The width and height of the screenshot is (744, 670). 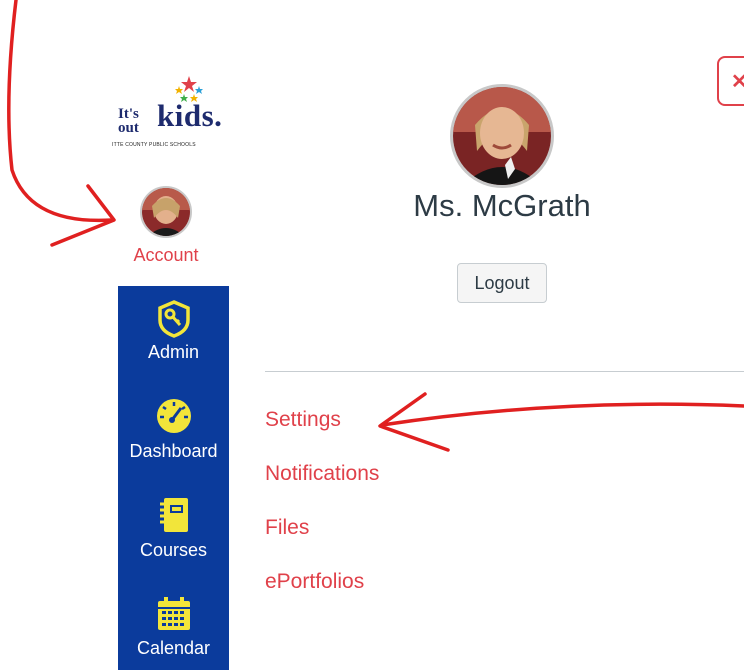 What do you see at coordinates (730, 81) in the screenshot?
I see `close-tray-button: ✕` at bounding box center [730, 81].